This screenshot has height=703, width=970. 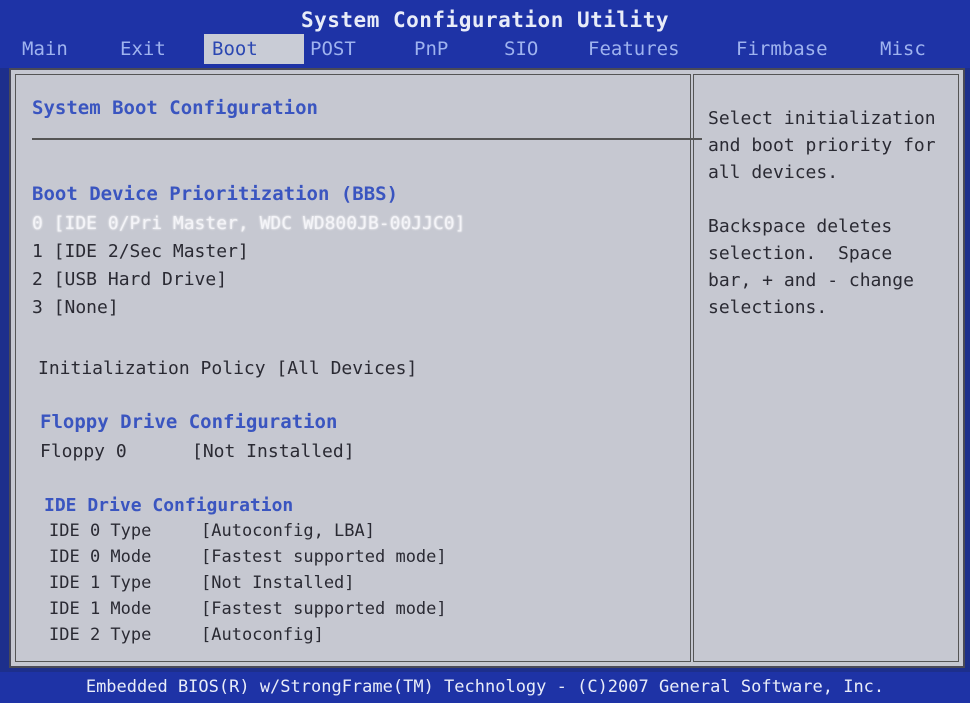 I want to click on help-line, so click(x=833, y=199).